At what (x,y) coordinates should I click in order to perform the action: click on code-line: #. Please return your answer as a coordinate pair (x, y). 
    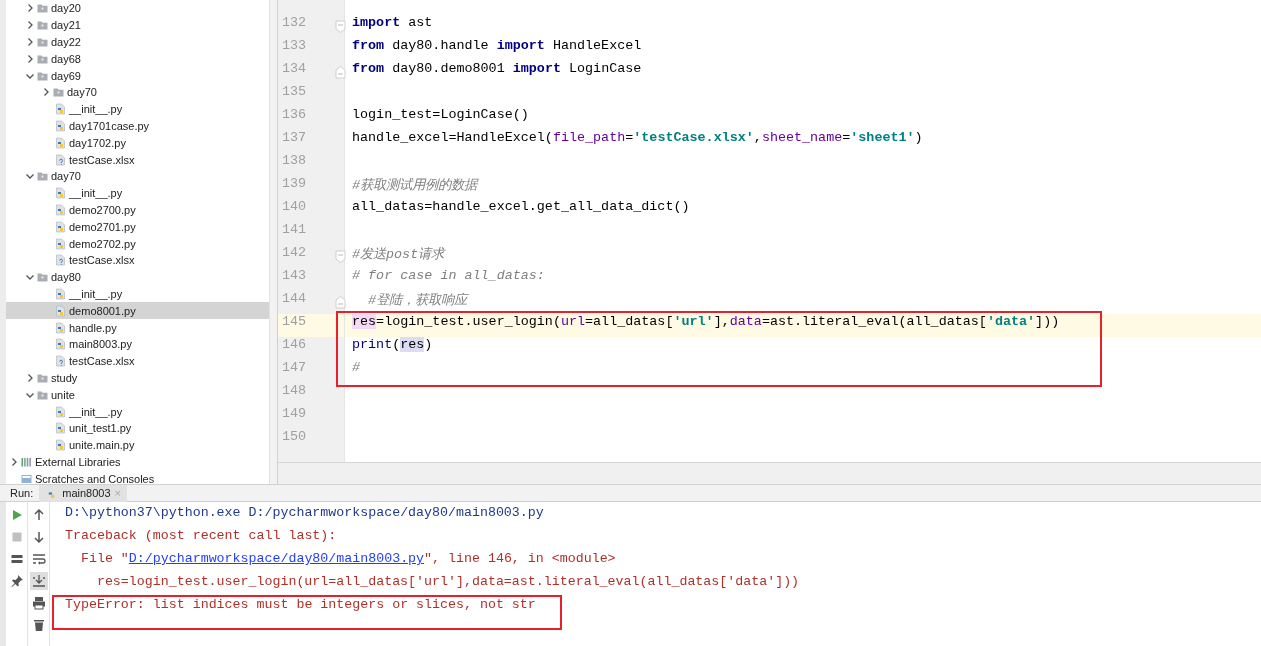
    Looking at the image, I should click on (356, 367).